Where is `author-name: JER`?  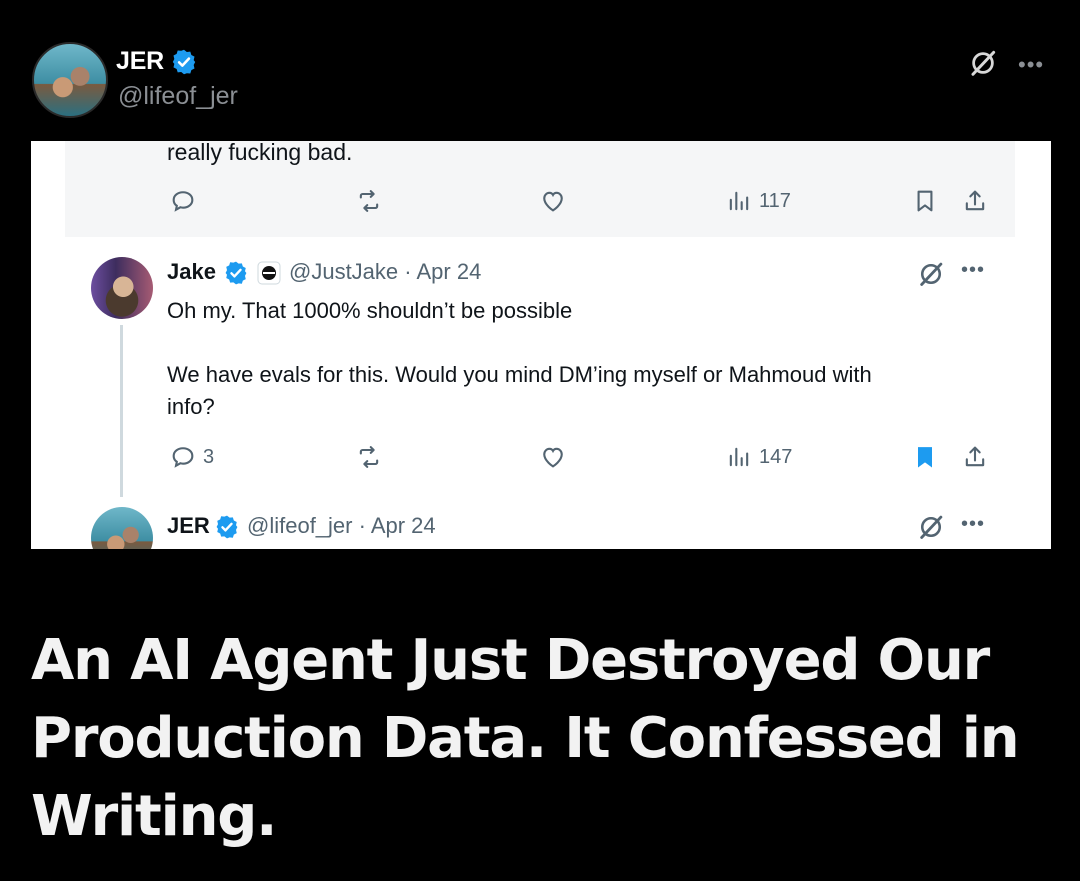 author-name: JER is located at coordinates (140, 61).